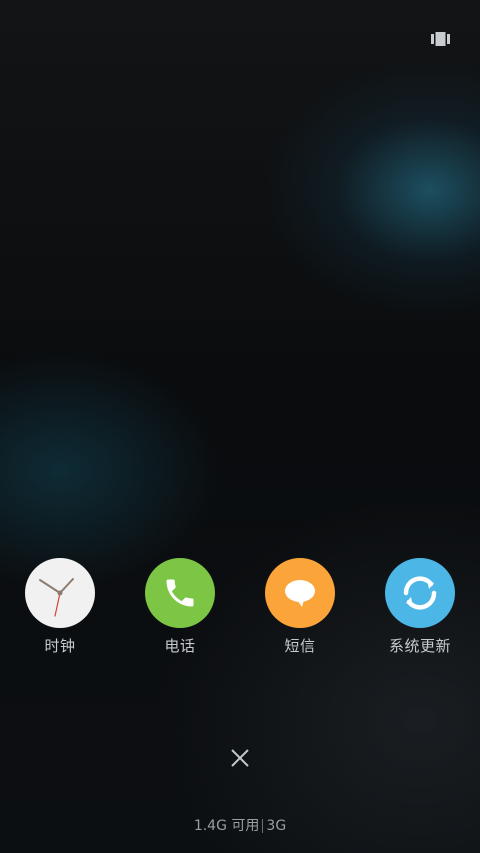  I want to click on app-label: 电话, so click(180, 646).